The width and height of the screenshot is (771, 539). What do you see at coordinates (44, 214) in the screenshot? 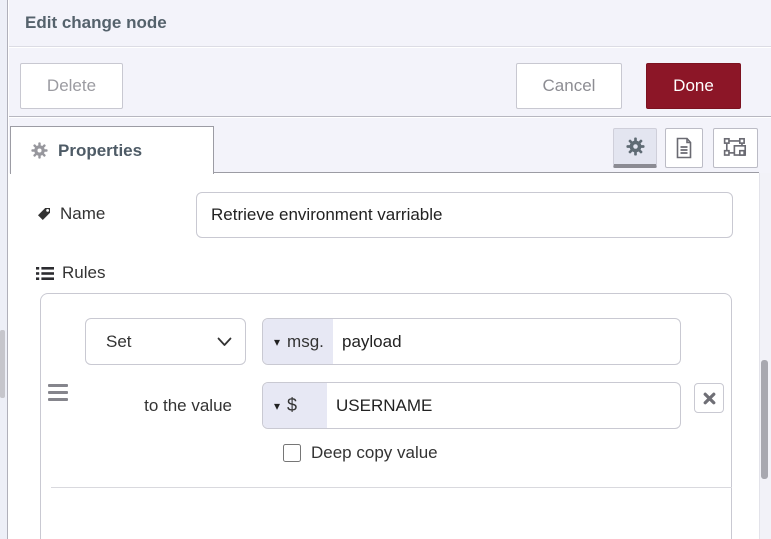
I see `tag-icon` at bounding box center [44, 214].